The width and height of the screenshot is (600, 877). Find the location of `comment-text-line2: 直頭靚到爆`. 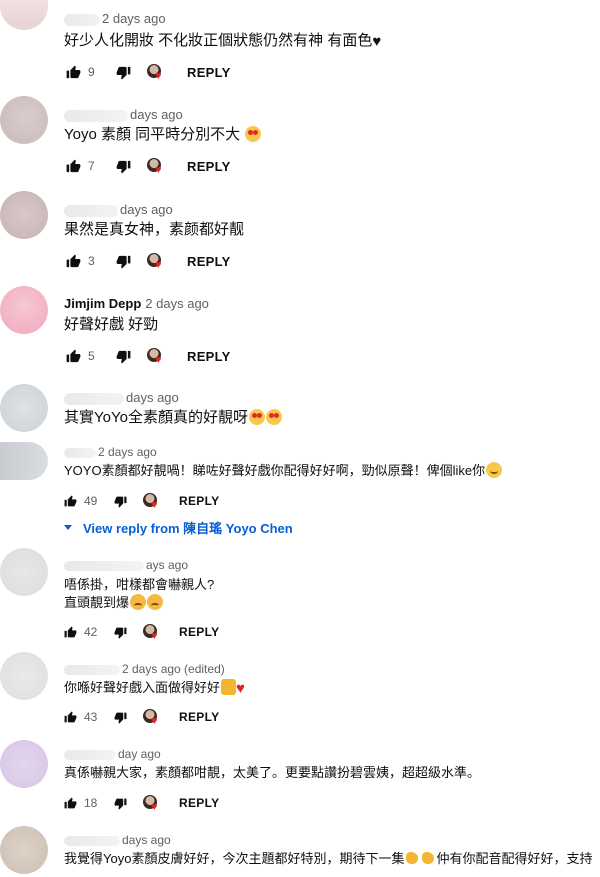

comment-text-line2: 直頭靚到爆 is located at coordinates (114, 603).